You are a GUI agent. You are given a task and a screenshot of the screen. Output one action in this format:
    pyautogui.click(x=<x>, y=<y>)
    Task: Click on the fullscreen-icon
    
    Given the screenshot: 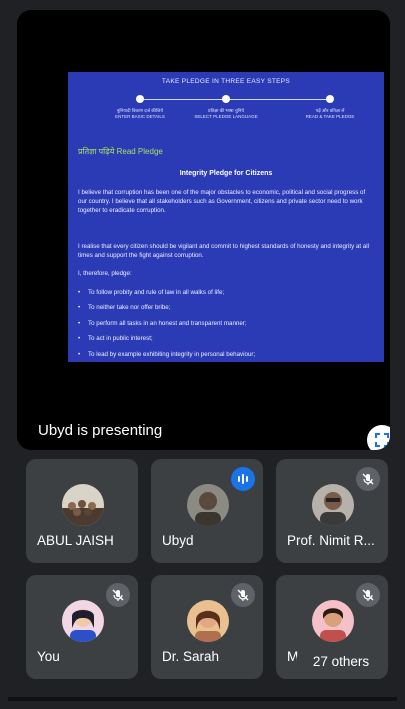 What is the action you would take?
    pyautogui.click(x=382, y=440)
    